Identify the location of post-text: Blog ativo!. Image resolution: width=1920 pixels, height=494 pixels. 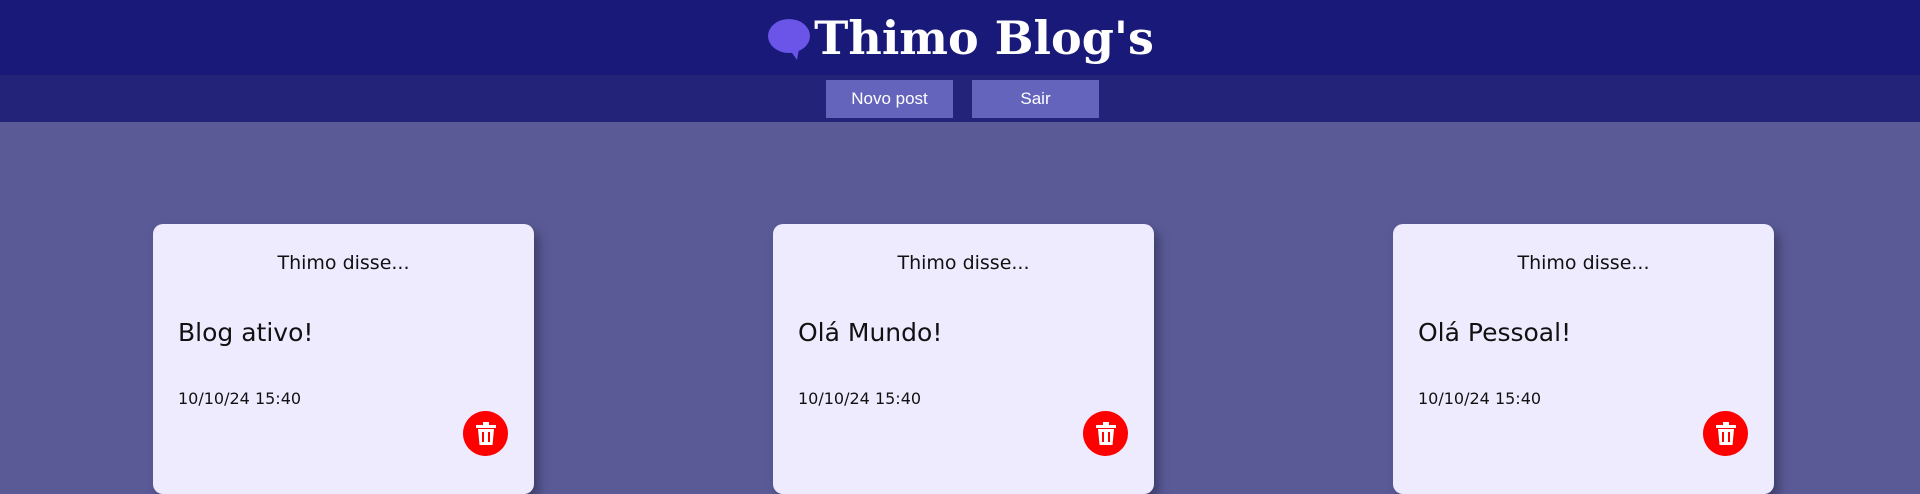
(246, 332).